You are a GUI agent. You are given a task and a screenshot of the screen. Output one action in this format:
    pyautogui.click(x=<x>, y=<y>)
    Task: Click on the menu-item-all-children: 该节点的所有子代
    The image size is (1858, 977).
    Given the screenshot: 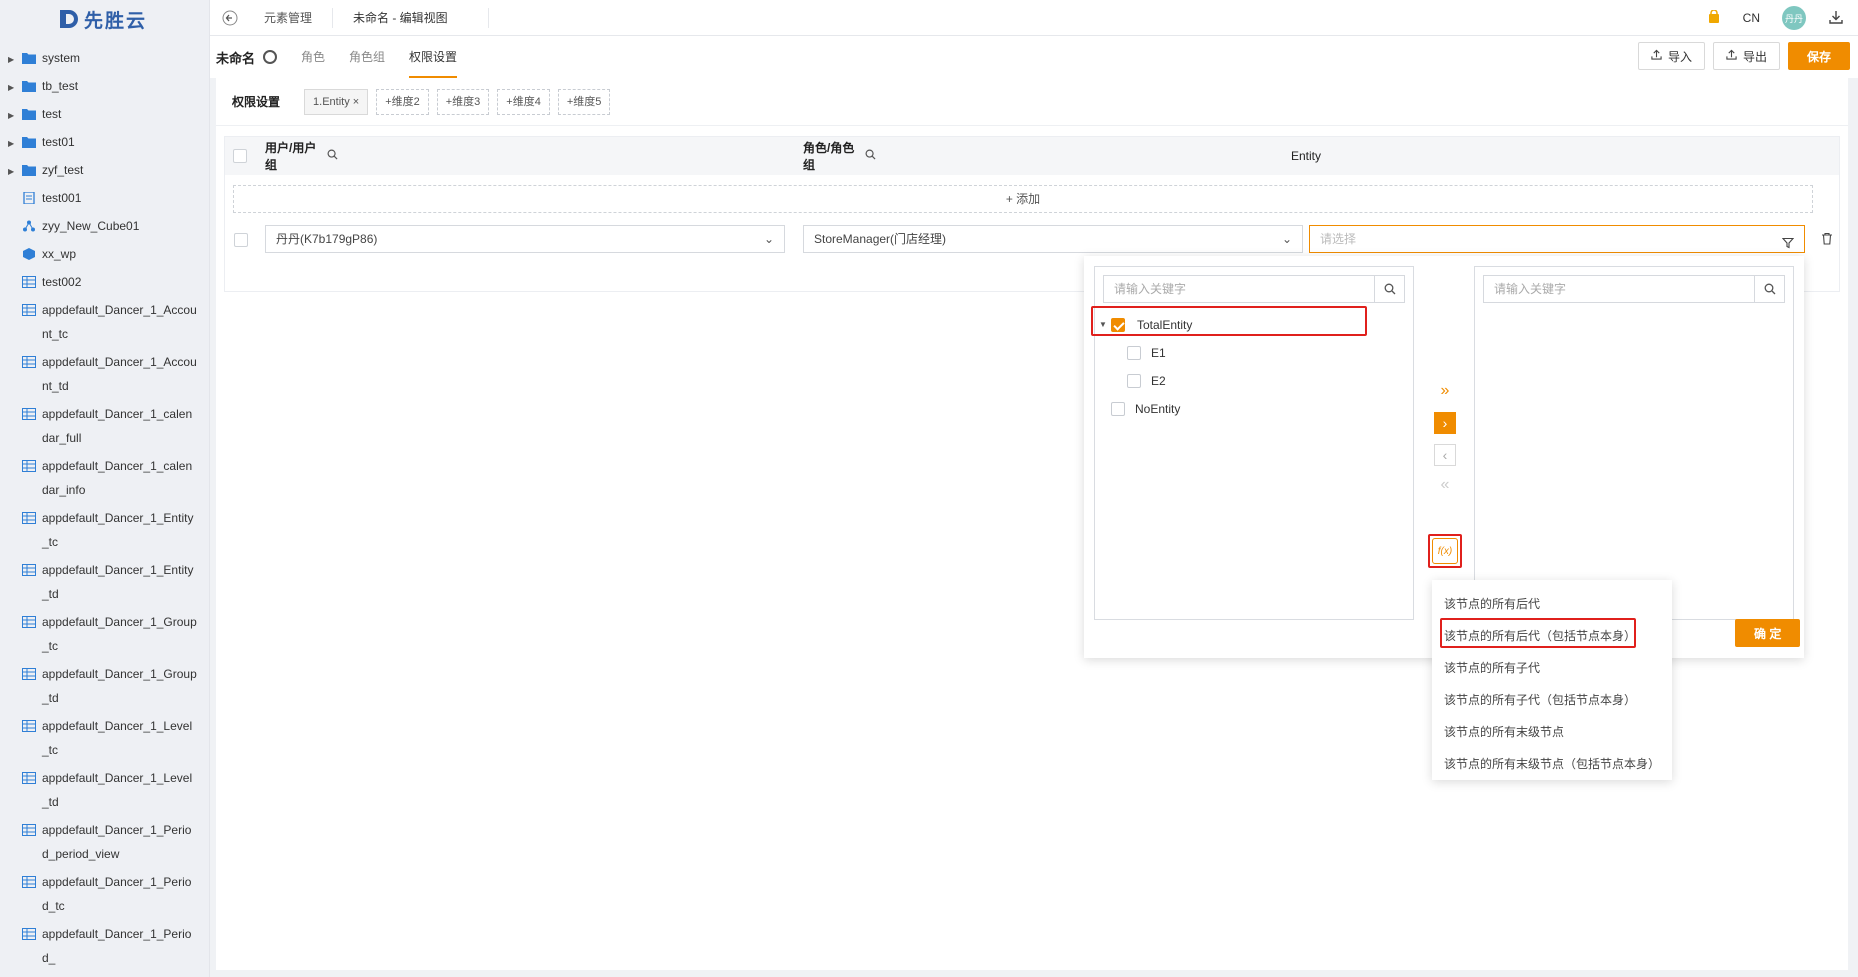 What is the action you would take?
    pyautogui.click(x=1552, y=668)
    